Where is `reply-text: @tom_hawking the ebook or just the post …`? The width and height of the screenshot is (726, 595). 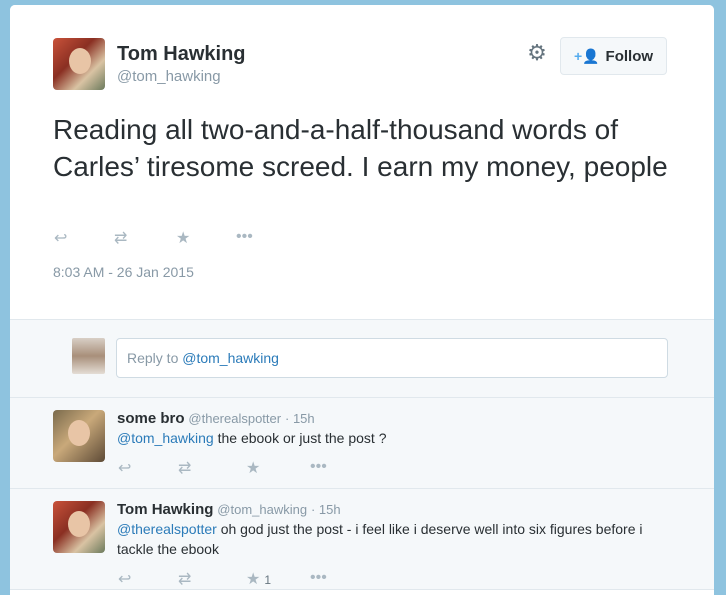
reply-text: @tom_hawking the ebook or just the post … is located at coordinates (387, 438).